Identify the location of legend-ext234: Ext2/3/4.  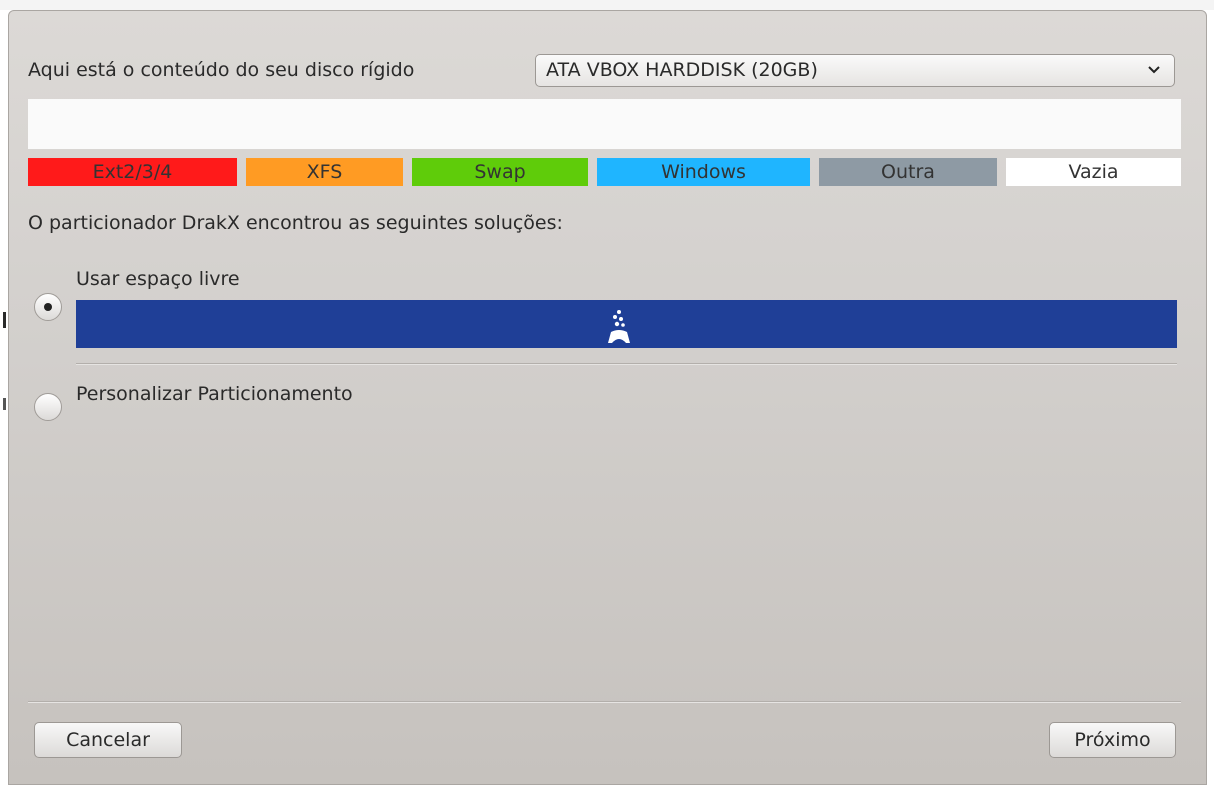
(132, 172).